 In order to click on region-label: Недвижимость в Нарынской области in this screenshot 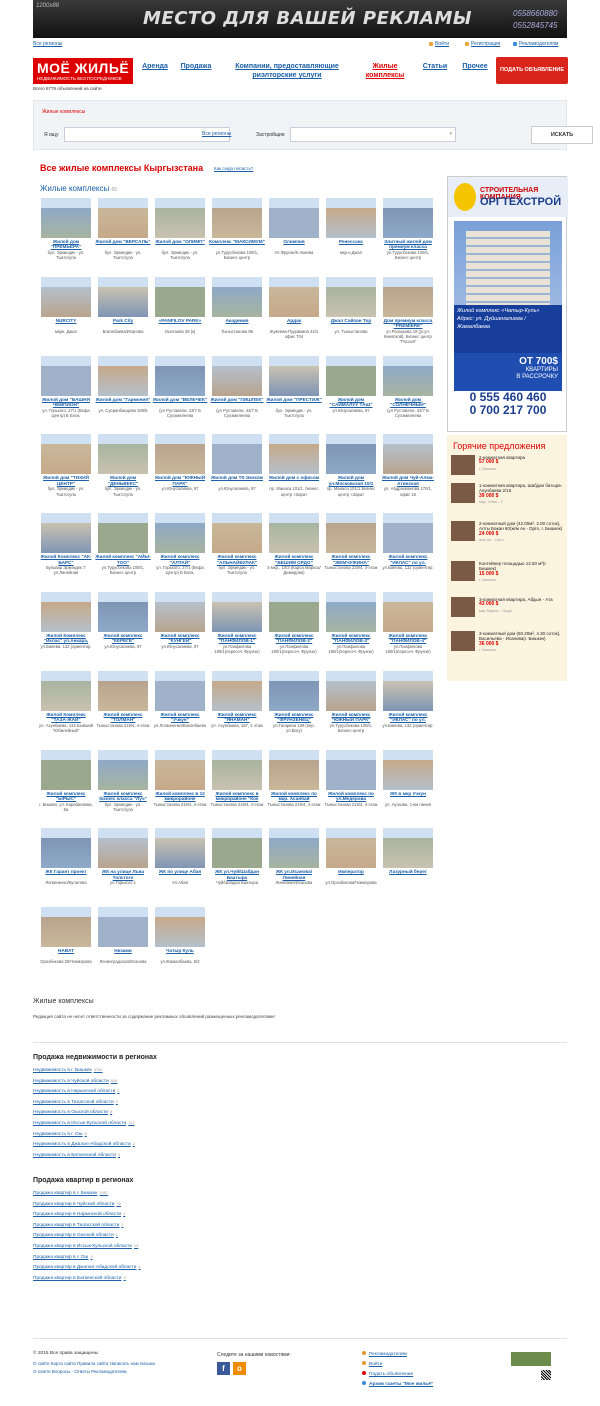, I will do `click(74, 1091)`.